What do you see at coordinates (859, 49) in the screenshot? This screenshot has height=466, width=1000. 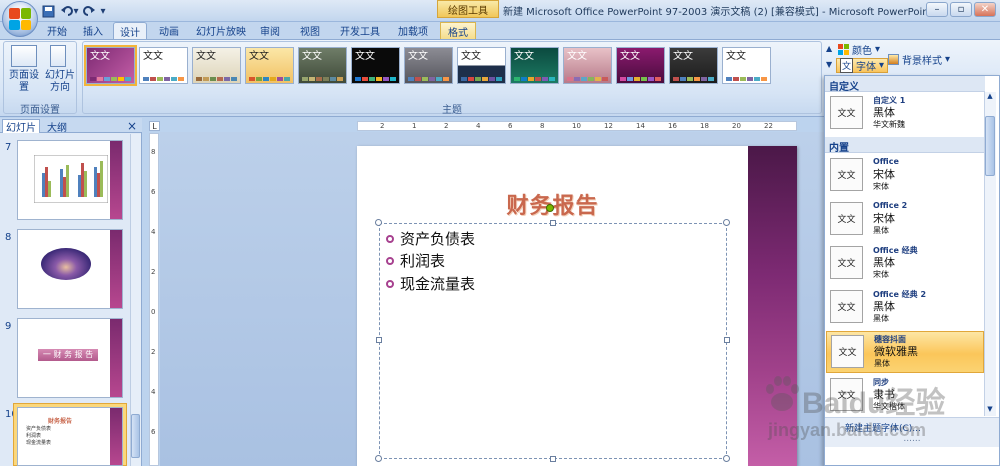 I see `colors-button: 颜色 ▾` at bounding box center [859, 49].